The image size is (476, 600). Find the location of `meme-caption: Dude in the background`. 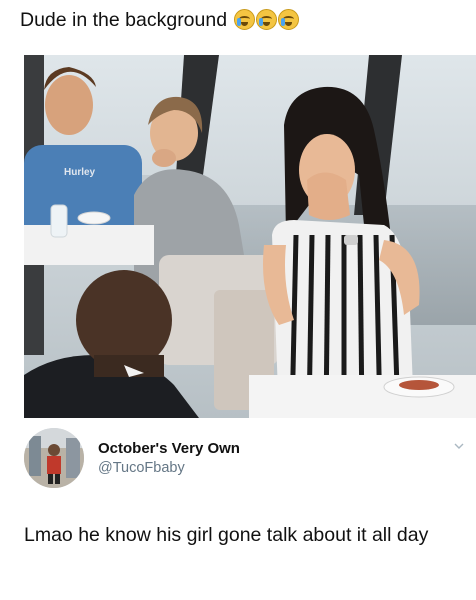

meme-caption: Dude in the background is located at coordinates (159, 20).